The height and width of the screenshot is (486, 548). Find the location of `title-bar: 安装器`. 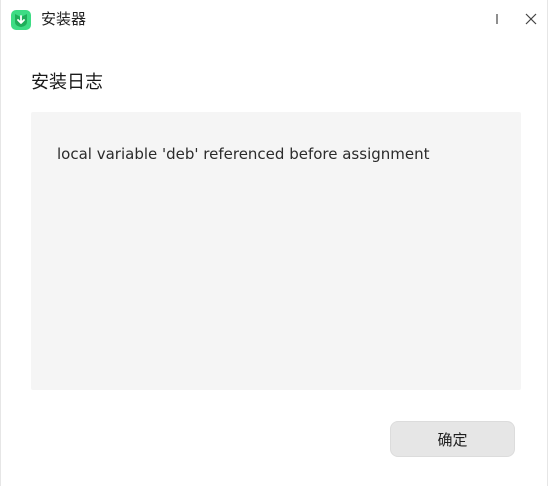

title-bar: 安装器 is located at coordinates (274, 19).